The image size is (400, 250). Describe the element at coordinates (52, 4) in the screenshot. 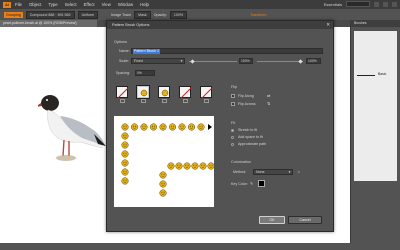

I see `menu-type: Type` at that location.